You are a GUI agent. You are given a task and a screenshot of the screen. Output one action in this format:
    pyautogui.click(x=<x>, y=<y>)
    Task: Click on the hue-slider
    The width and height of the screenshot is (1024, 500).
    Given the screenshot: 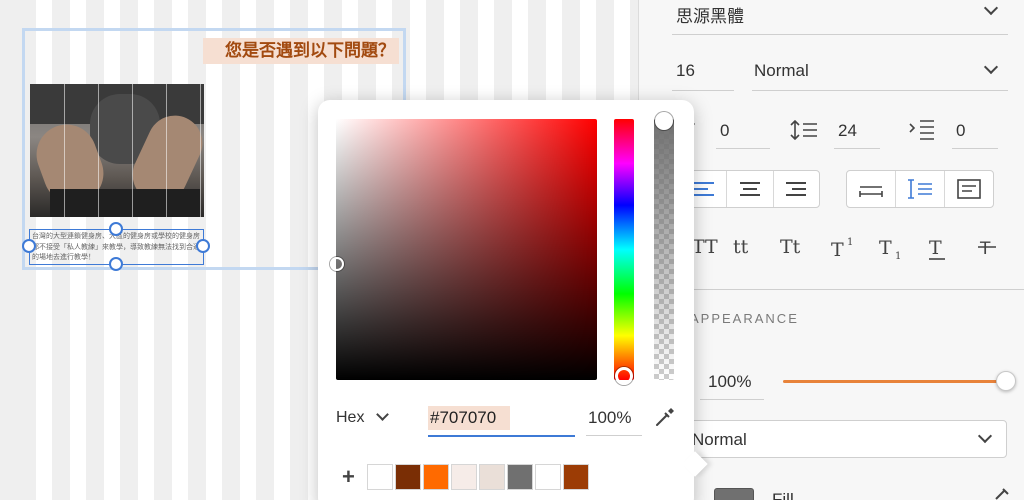 What is the action you would take?
    pyautogui.click(x=624, y=249)
    